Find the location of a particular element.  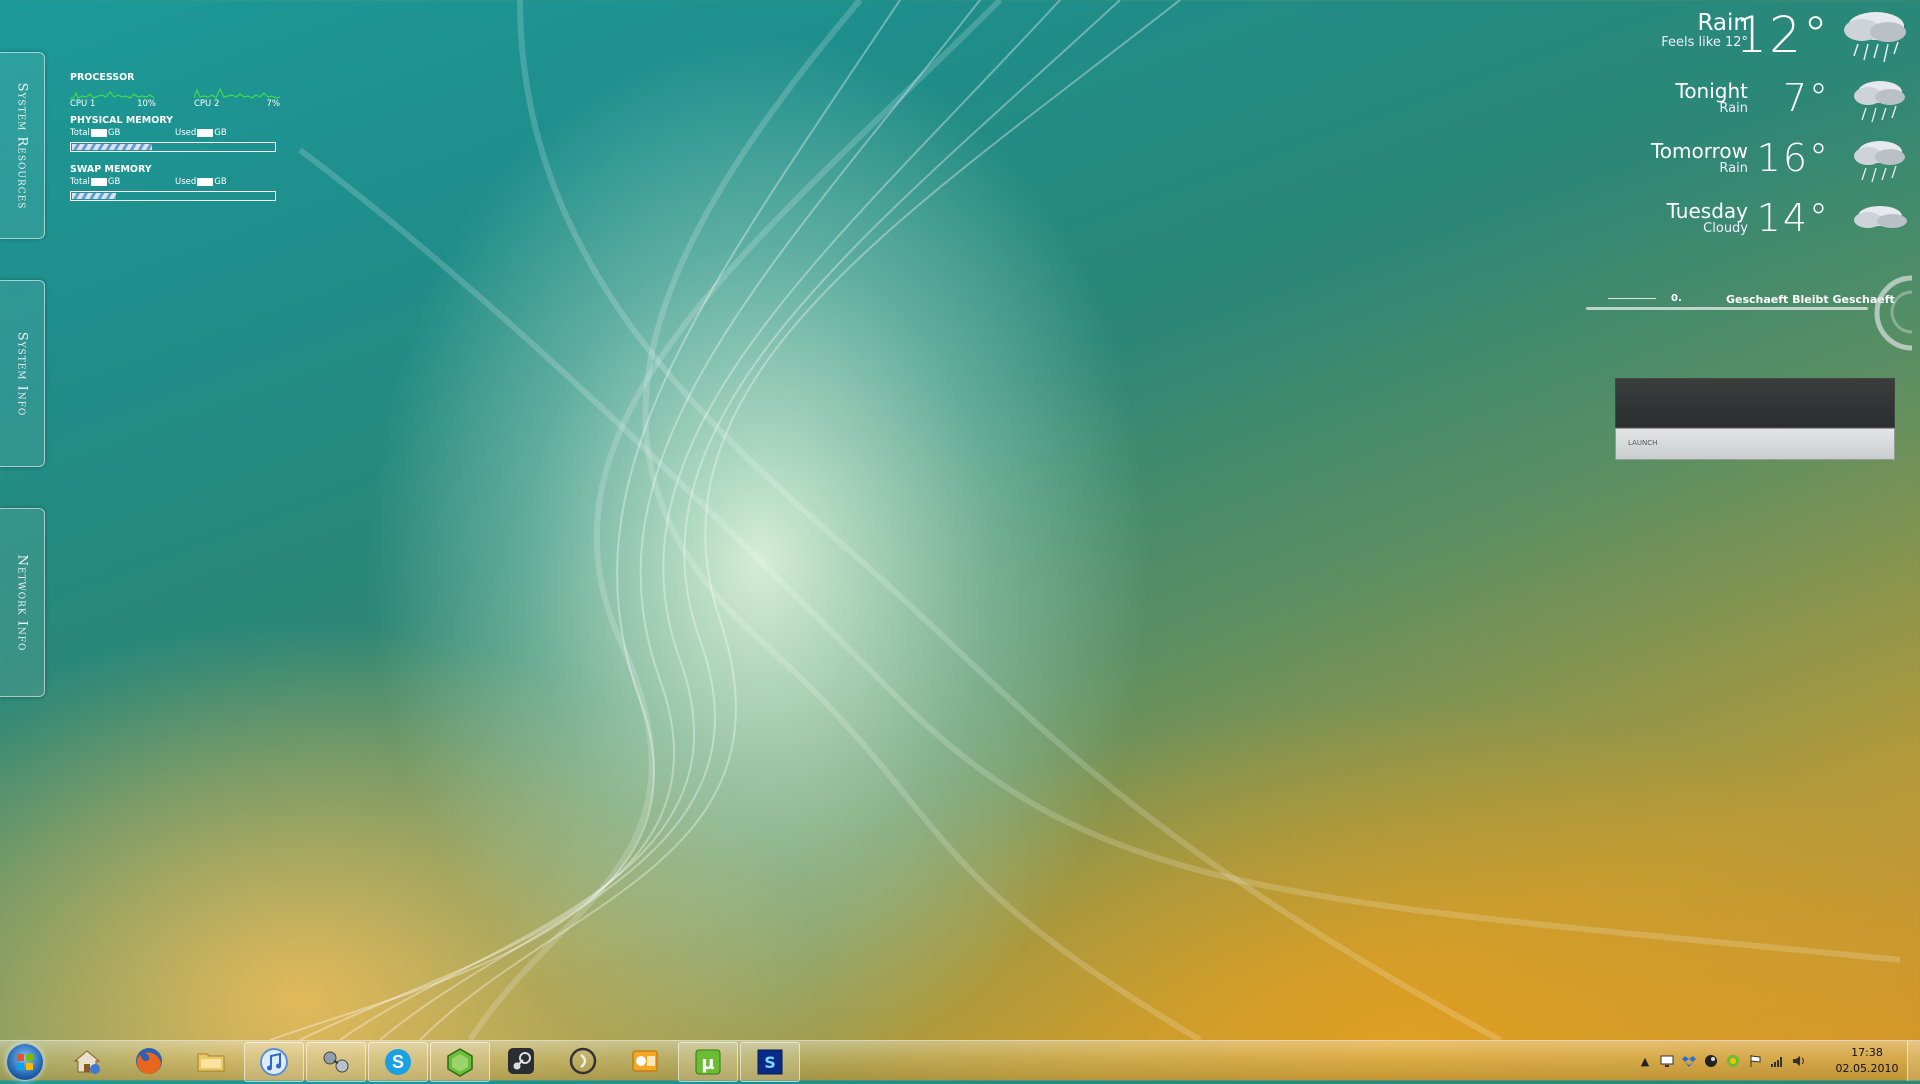

launch-label: LAUNCH is located at coordinates (1643, 443).